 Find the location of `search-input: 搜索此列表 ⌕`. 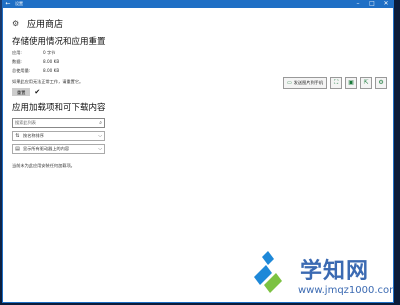

search-input: 搜索此列表 ⌕ is located at coordinates (58, 123).